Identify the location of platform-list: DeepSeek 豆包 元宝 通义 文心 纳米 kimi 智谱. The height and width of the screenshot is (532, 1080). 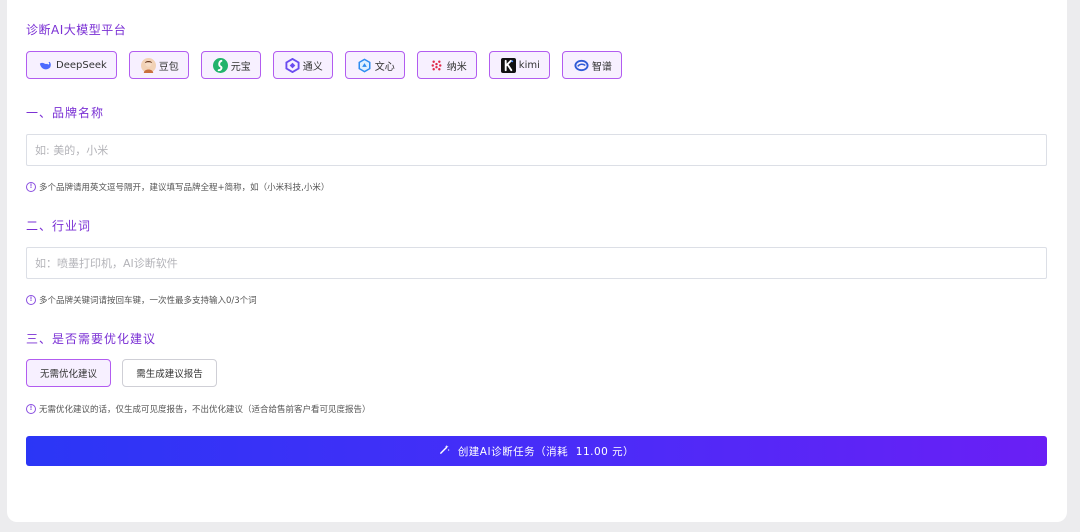
(324, 65).